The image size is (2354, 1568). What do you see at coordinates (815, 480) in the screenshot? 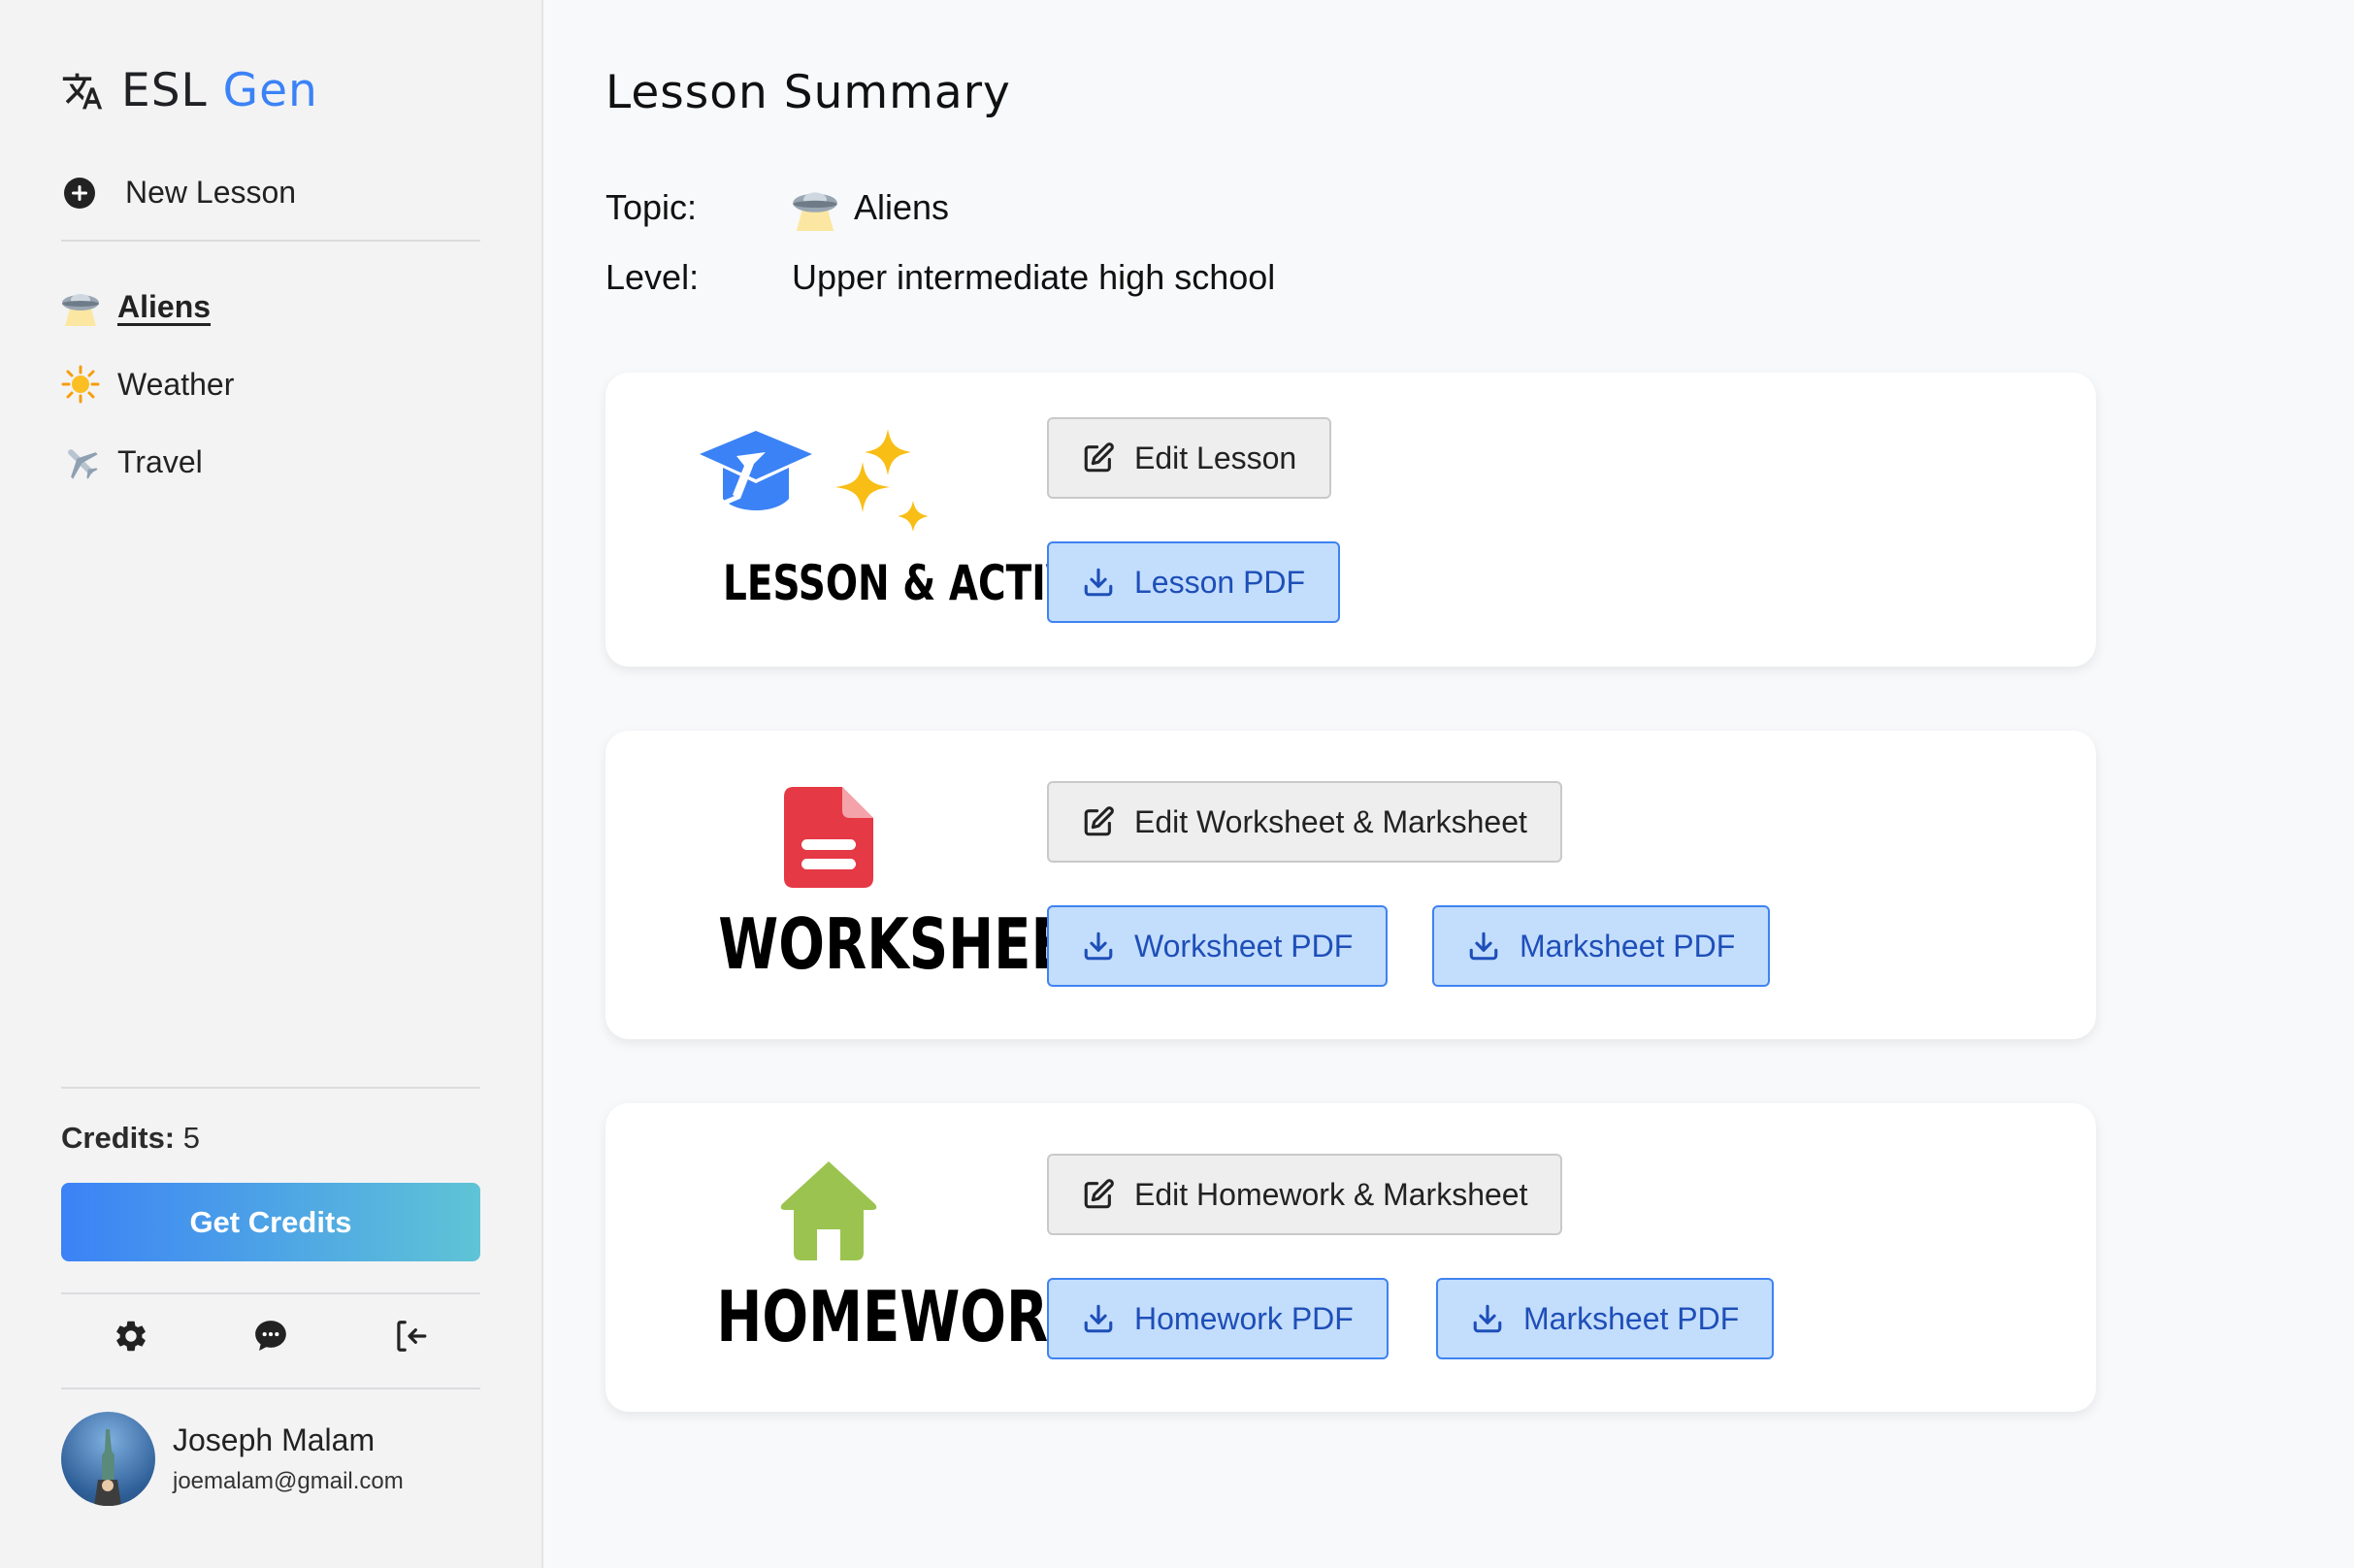
I see `graduation-cap-sparkles-icon` at bounding box center [815, 480].